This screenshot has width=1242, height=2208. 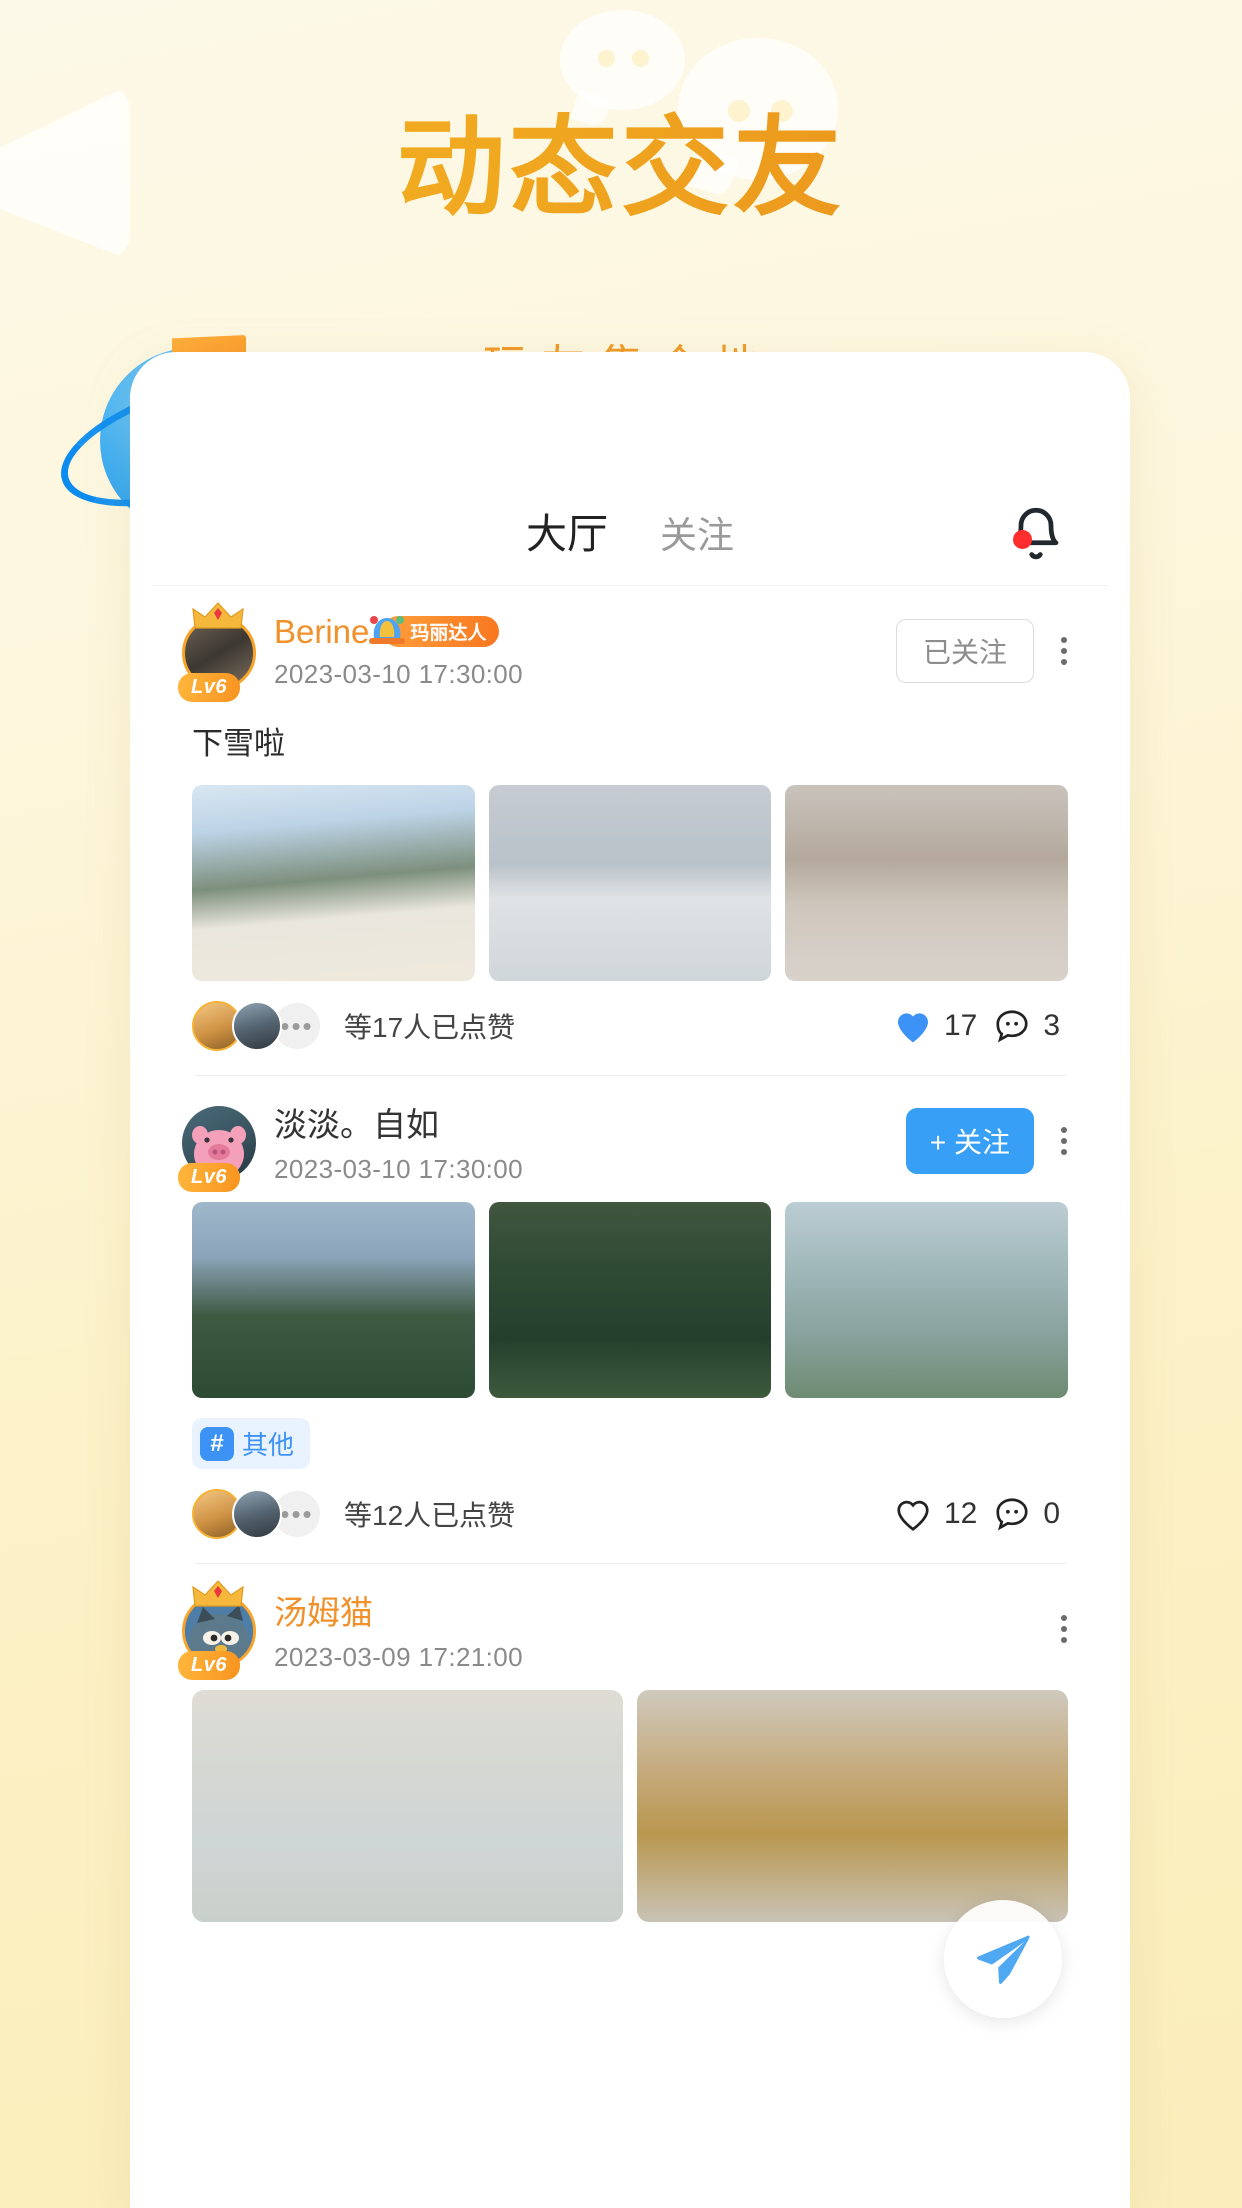 What do you see at coordinates (935, 1514) in the screenshot?
I see `like-stat: 12` at bounding box center [935, 1514].